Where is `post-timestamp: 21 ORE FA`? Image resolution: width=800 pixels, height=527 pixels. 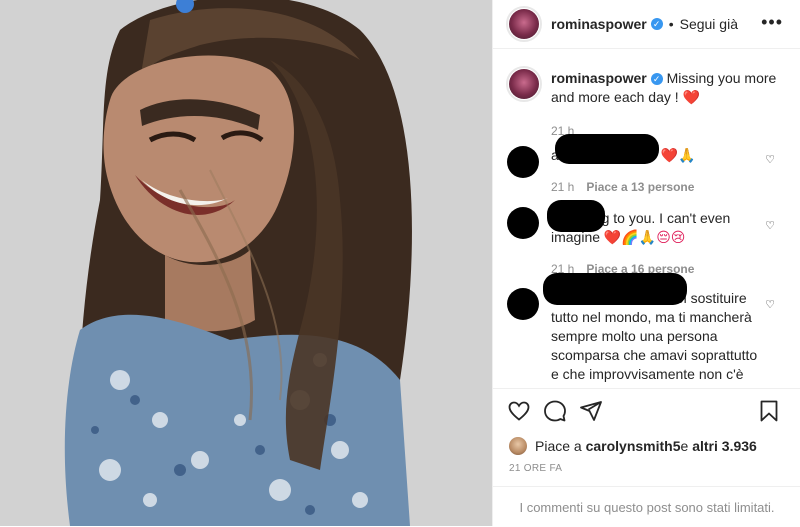
post-timestamp: 21 ORE FA is located at coordinates (535, 468).